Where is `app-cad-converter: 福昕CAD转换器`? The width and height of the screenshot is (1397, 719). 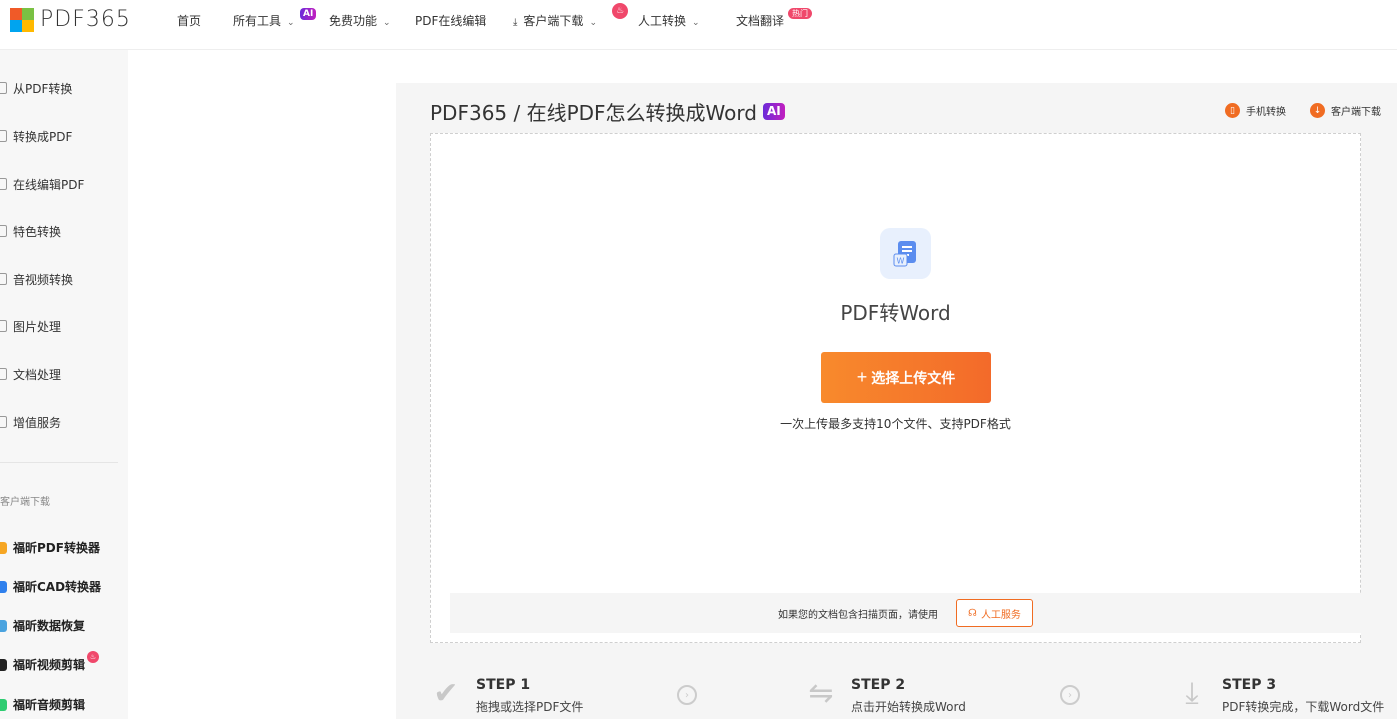
app-cad-converter: 福昕CAD转换器 is located at coordinates (50, 586).